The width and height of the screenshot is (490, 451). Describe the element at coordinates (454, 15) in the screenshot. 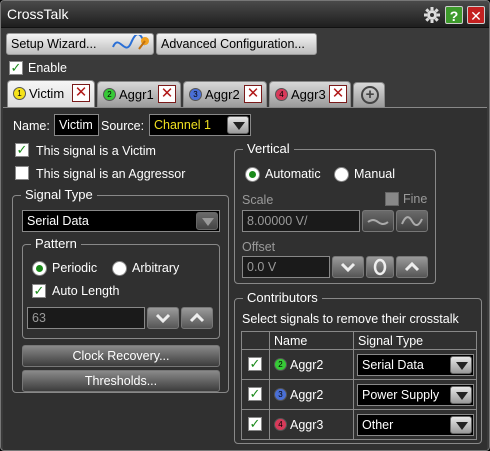

I see `help-icon: ?` at that location.